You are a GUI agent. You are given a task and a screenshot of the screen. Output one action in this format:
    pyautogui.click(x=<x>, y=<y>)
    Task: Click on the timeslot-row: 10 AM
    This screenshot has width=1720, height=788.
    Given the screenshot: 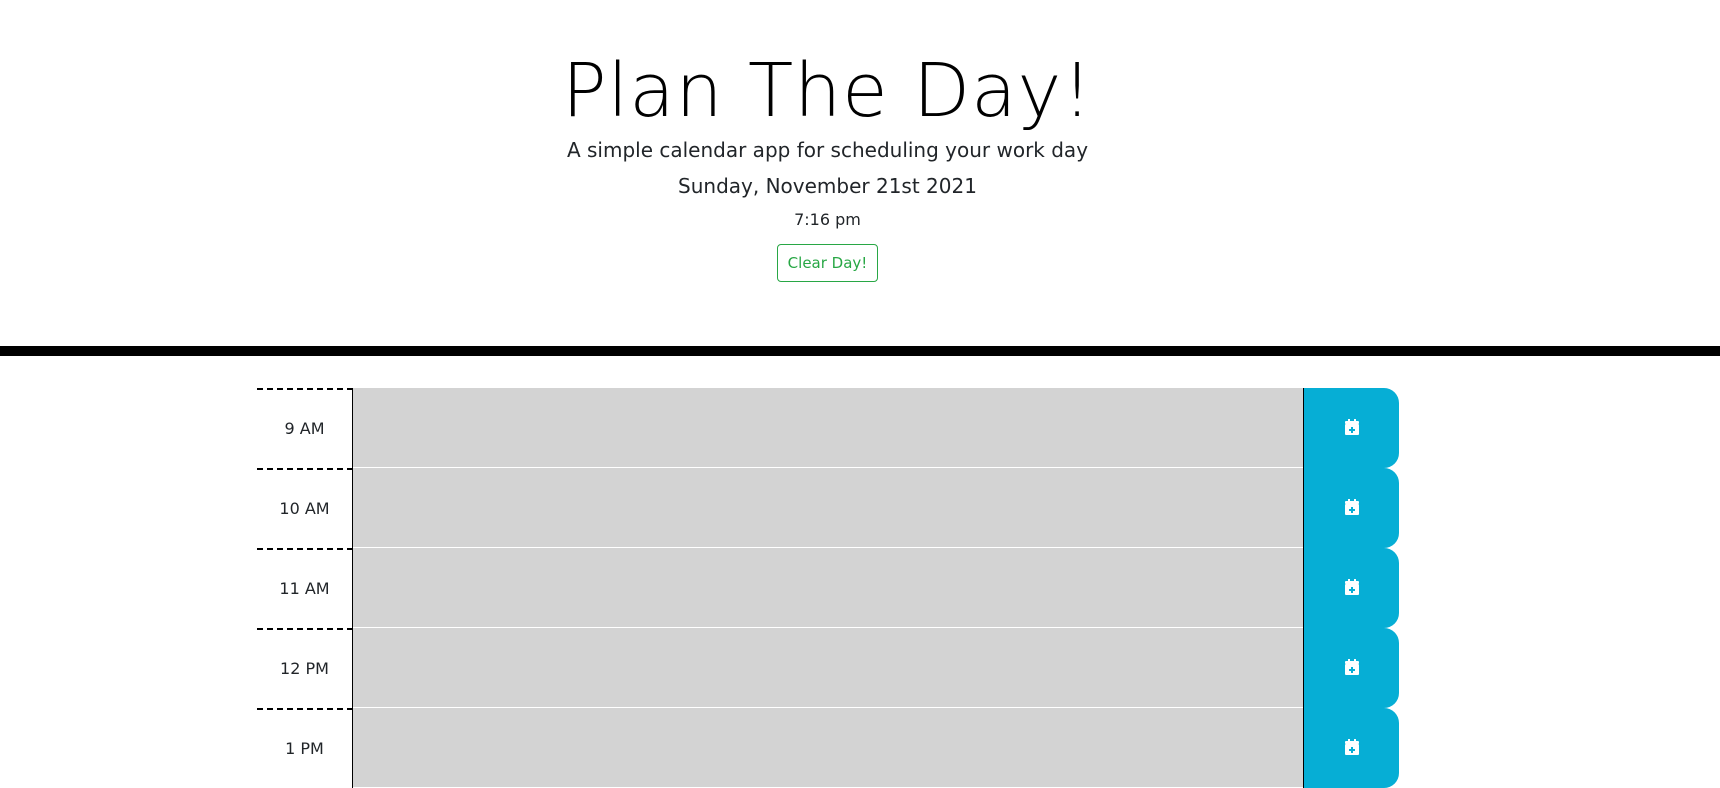 What is the action you would take?
    pyautogui.click(x=828, y=508)
    